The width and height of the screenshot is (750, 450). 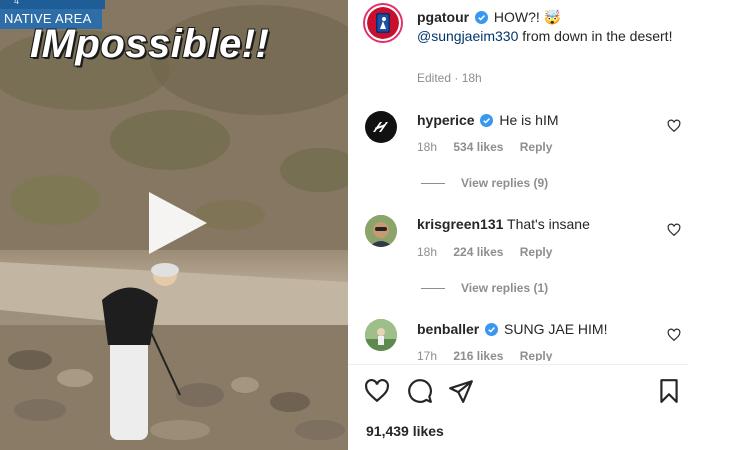 I want to click on hyperice-logo-icon, so click(x=380, y=127).